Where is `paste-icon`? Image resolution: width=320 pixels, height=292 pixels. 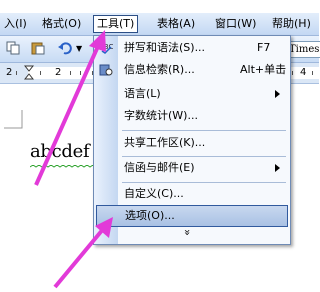 paste-icon is located at coordinates (38, 48).